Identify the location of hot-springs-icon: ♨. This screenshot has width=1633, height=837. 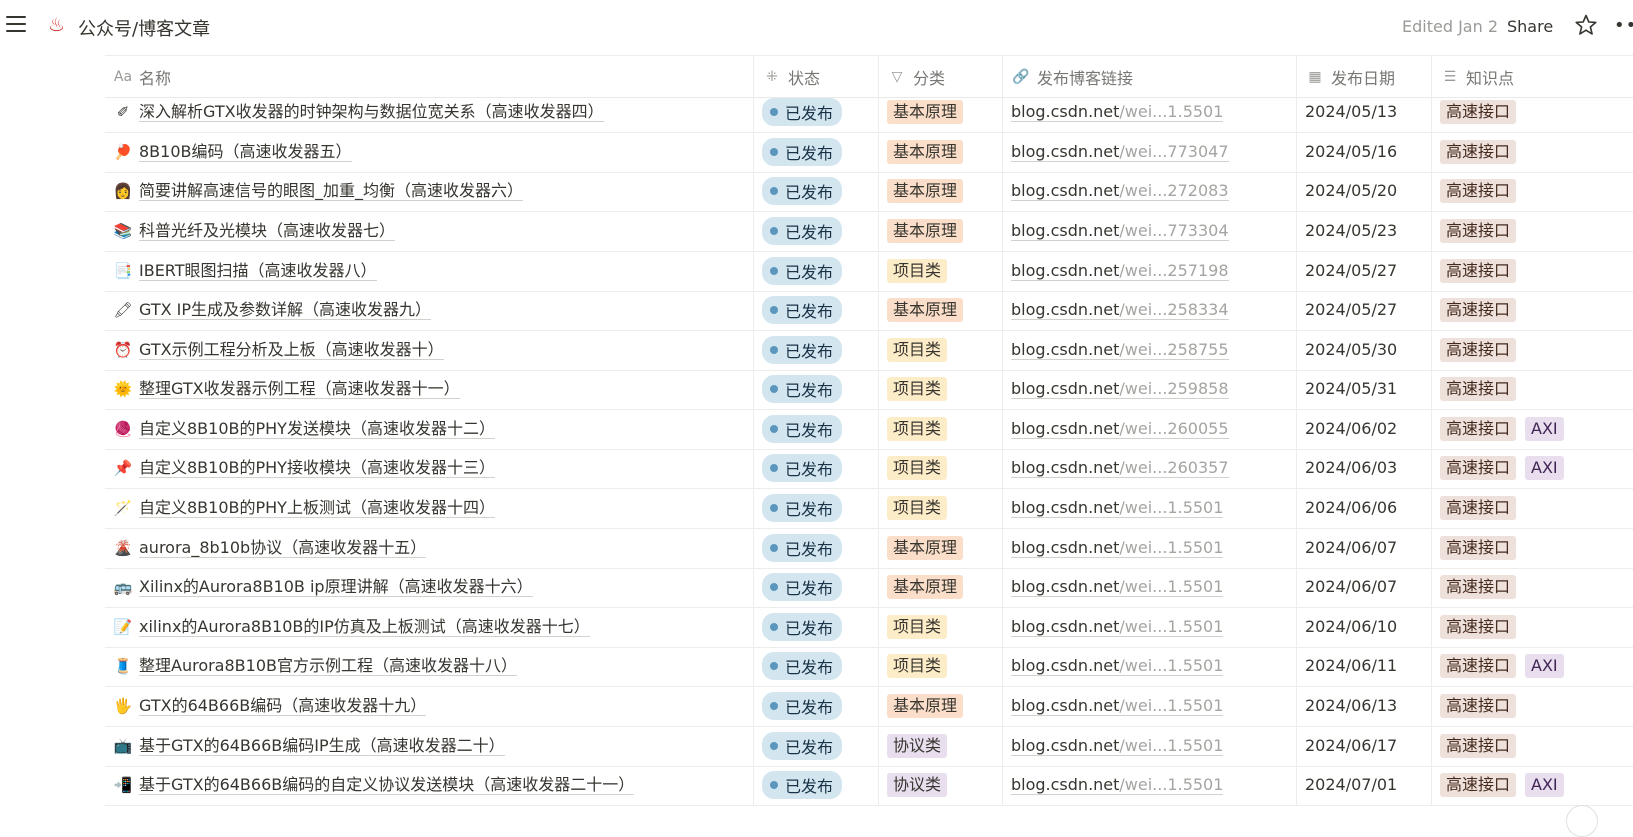
(56, 25).